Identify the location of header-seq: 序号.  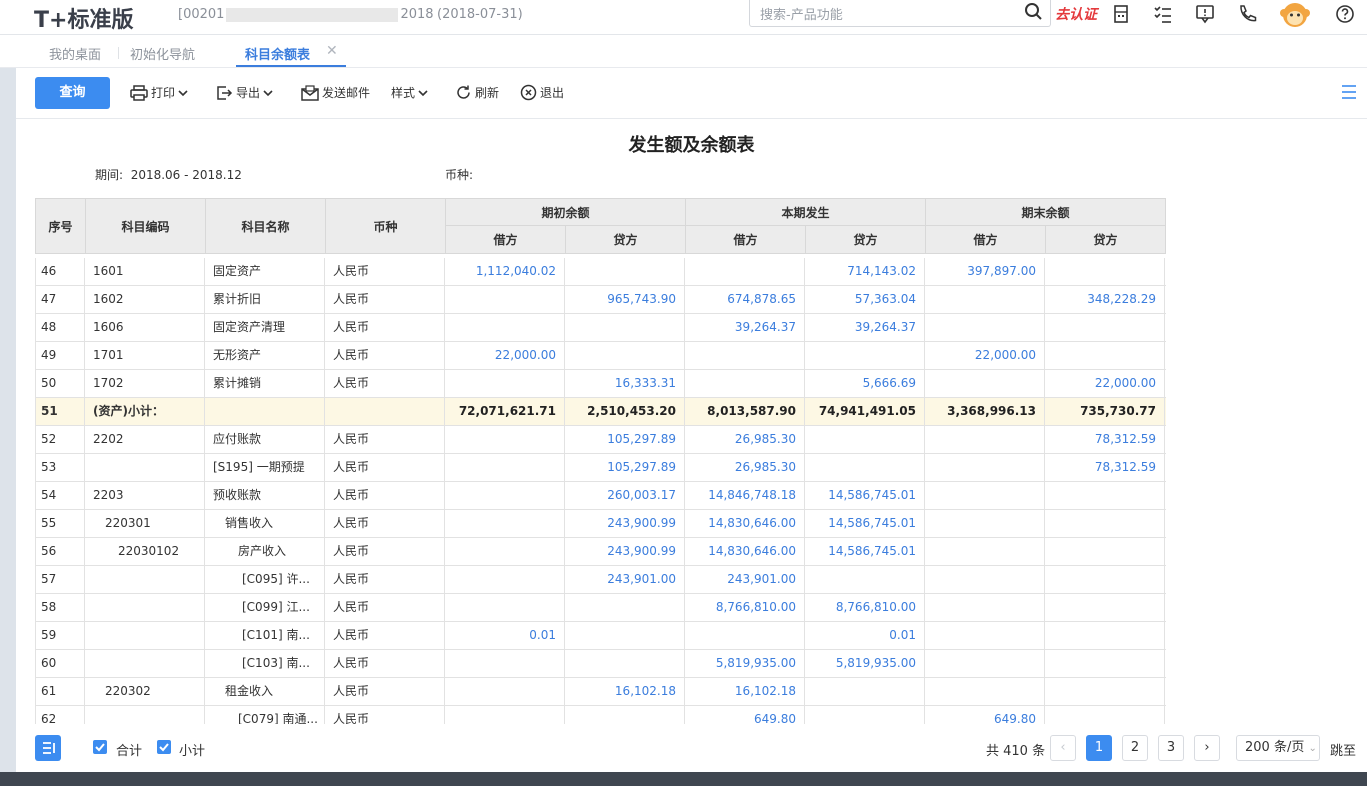
(61, 226).